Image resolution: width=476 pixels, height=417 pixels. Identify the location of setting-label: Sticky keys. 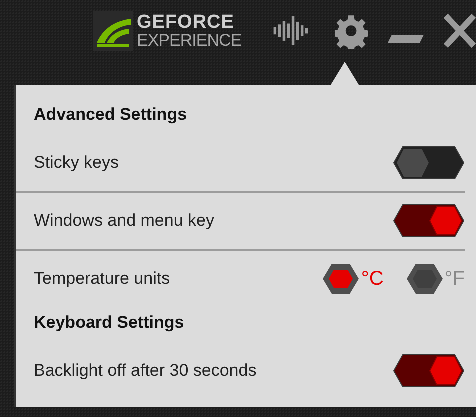
(77, 163).